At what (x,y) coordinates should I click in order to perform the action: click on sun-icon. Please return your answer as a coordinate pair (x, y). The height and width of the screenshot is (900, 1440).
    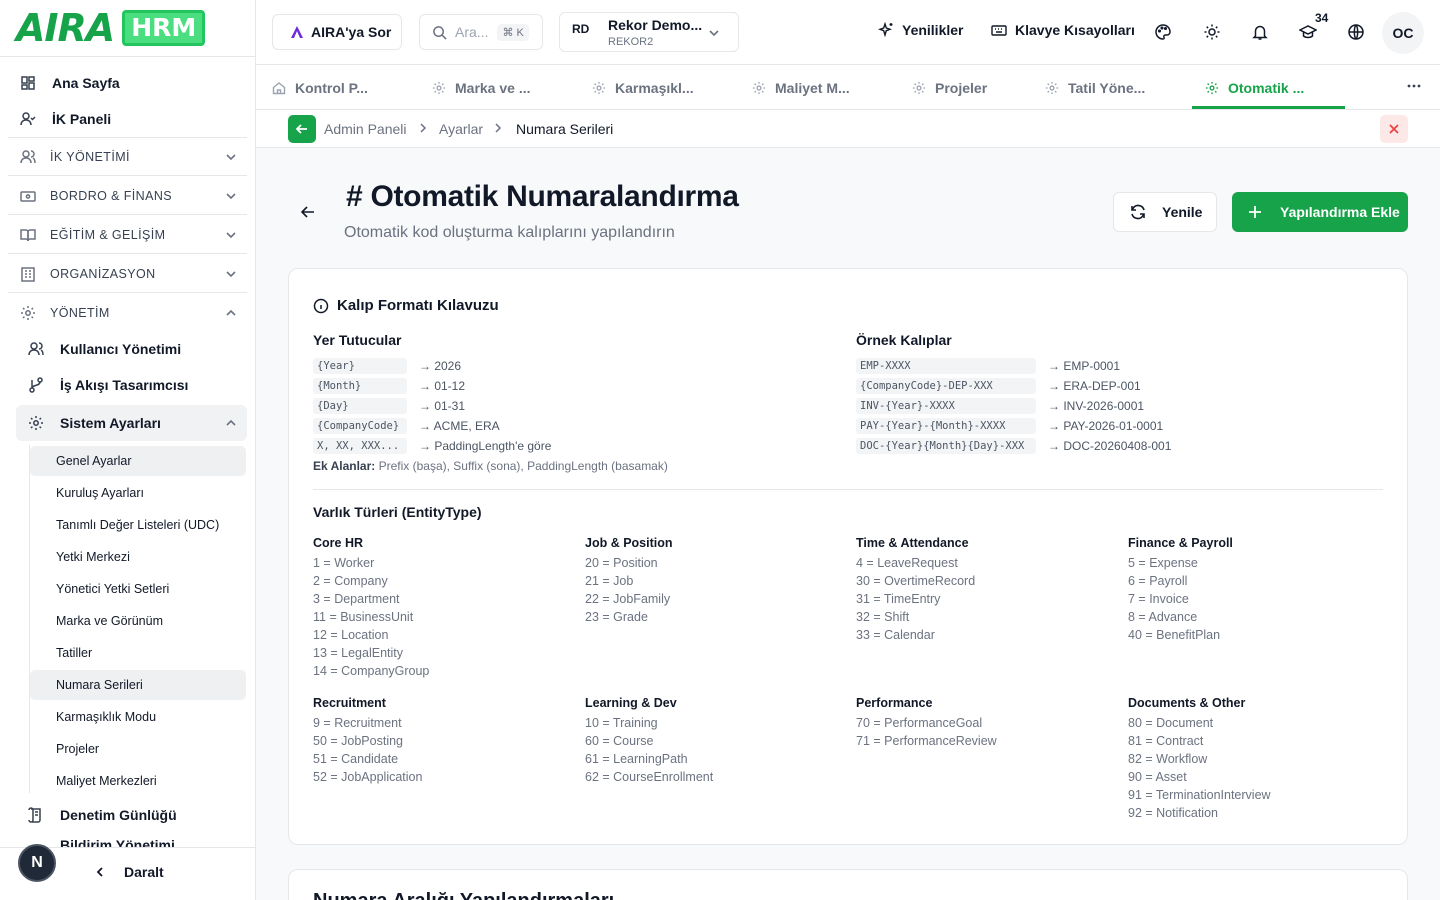
    Looking at the image, I should click on (1212, 32).